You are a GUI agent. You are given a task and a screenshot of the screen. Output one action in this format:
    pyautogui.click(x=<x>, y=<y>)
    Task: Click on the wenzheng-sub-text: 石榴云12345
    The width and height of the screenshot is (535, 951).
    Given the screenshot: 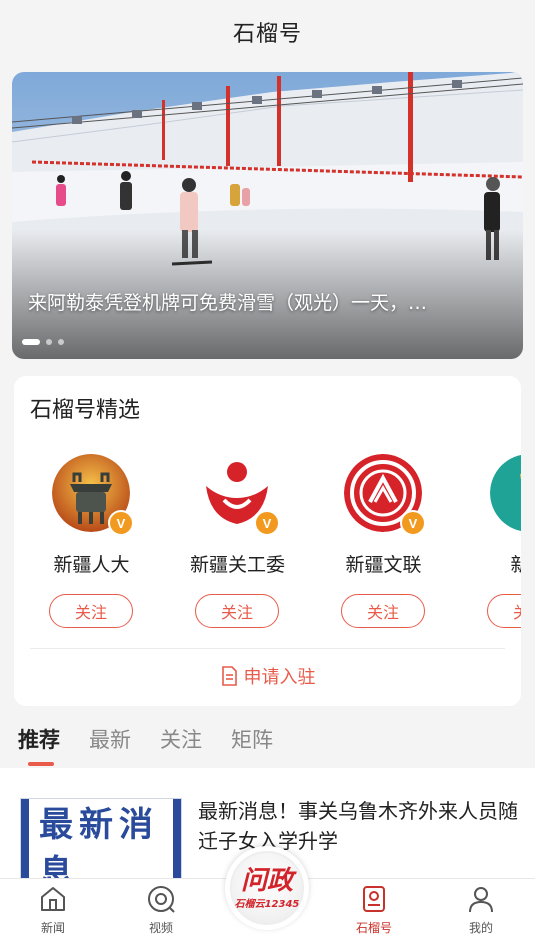 What is the action you would take?
    pyautogui.click(x=267, y=904)
    